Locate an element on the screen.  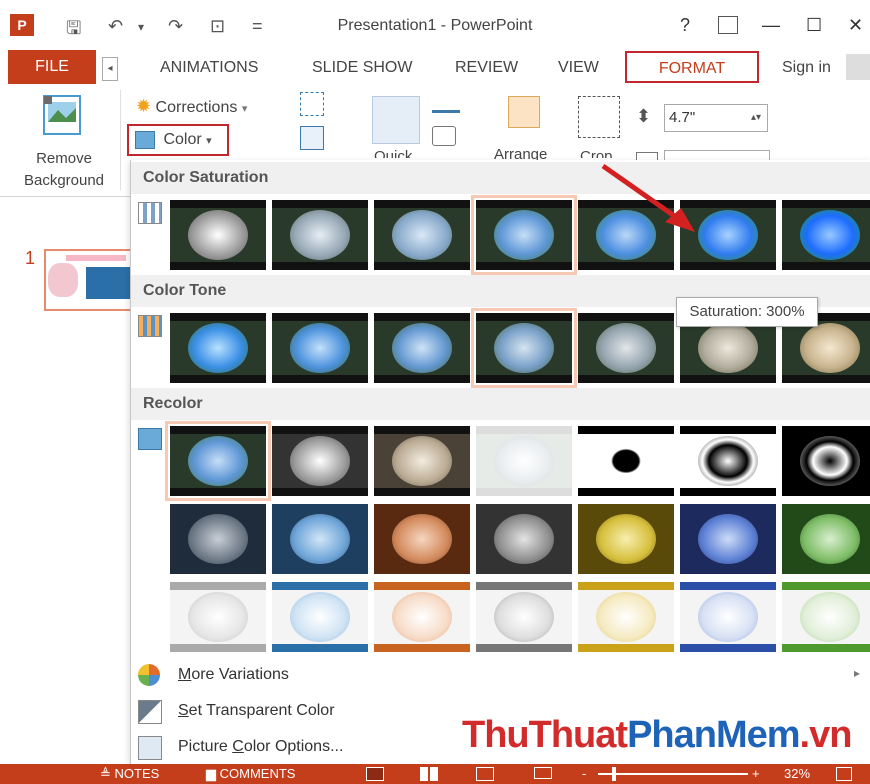
tab-animations: ANIMATIONS is located at coordinates (209, 68).